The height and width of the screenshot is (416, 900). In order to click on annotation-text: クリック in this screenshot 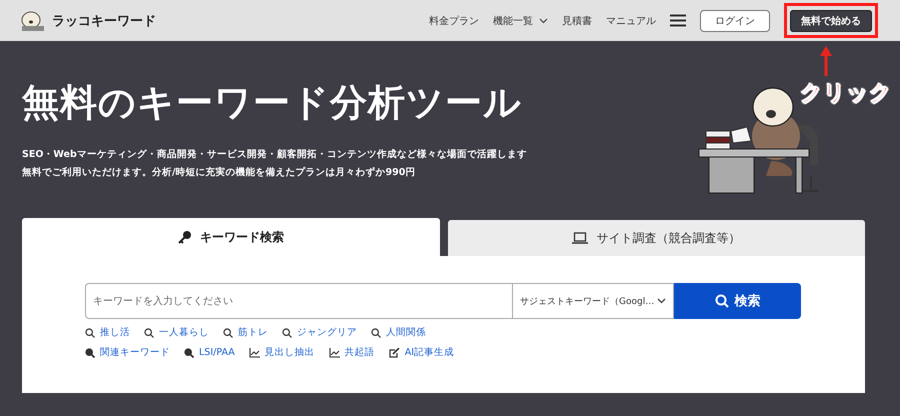, I will do `click(846, 94)`.